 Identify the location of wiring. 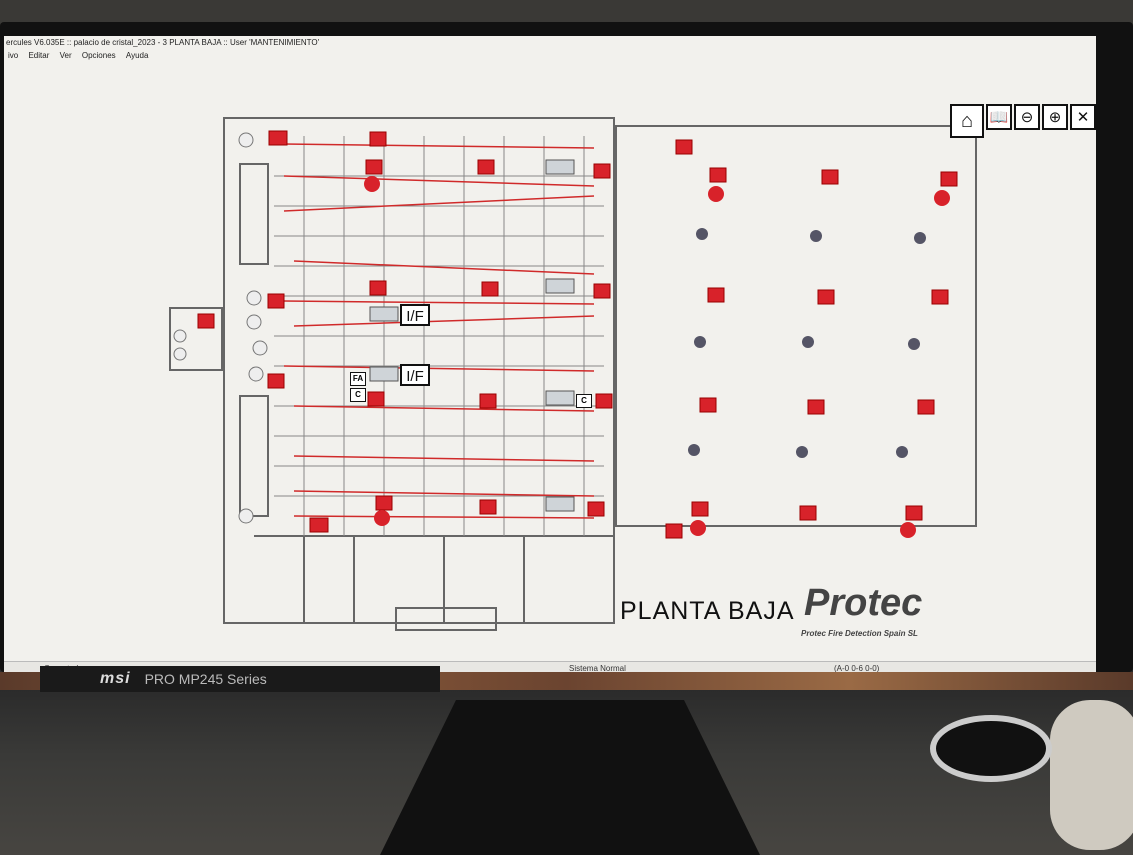
(439, 331).